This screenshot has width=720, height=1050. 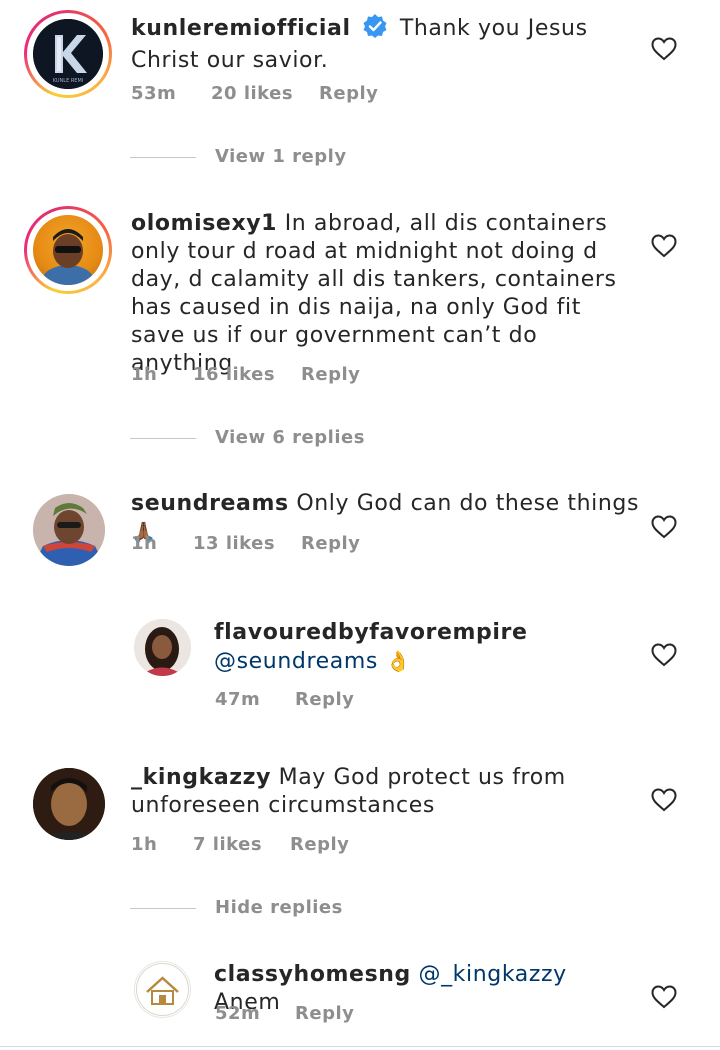 What do you see at coordinates (398, 661) in the screenshot?
I see `ok-hand-emoji: 👌` at bounding box center [398, 661].